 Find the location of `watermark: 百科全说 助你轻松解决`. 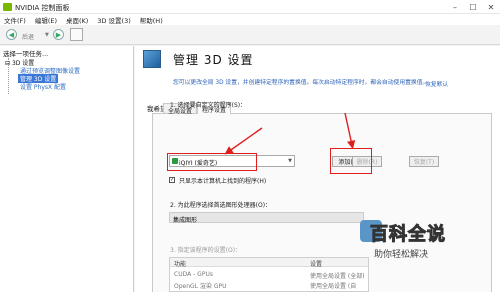

watermark: 百科全说 助你轻松解决 is located at coordinates (425, 253).